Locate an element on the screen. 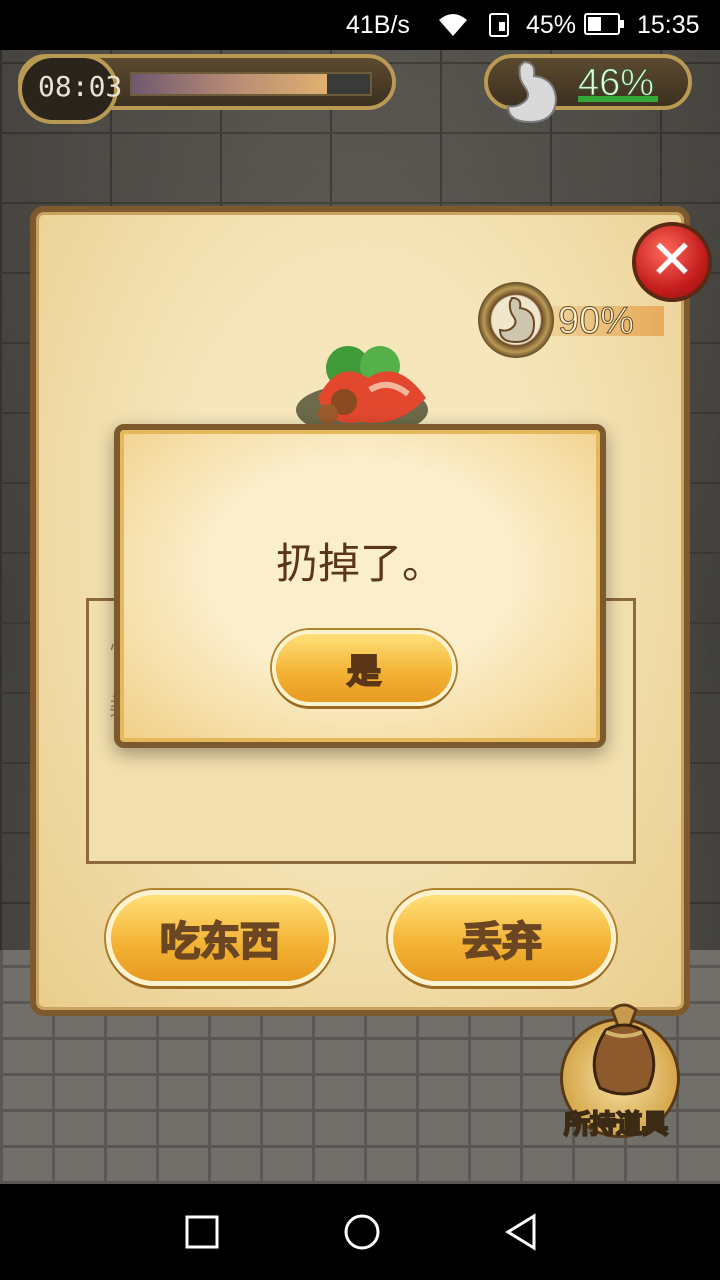  home-icon is located at coordinates (362, 1232).